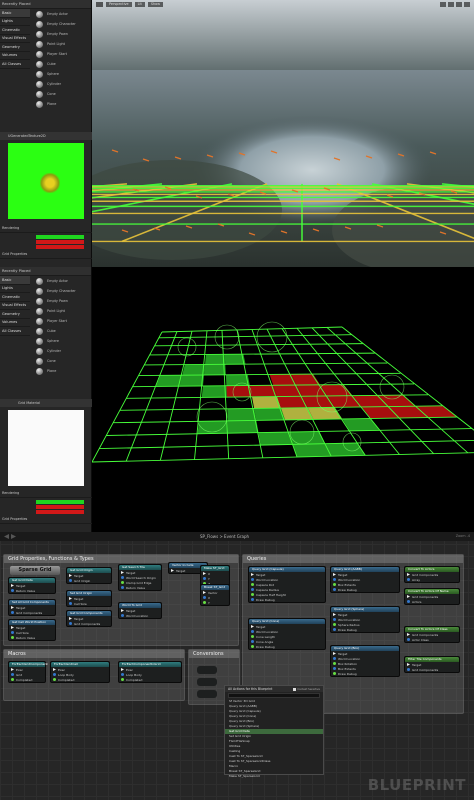 Image resolution: width=474 pixels, height=800 pixels. Describe the element at coordinates (274, 776) in the screenshot. I see `context-menu-item: Make ST_SparseGrid` at that location.